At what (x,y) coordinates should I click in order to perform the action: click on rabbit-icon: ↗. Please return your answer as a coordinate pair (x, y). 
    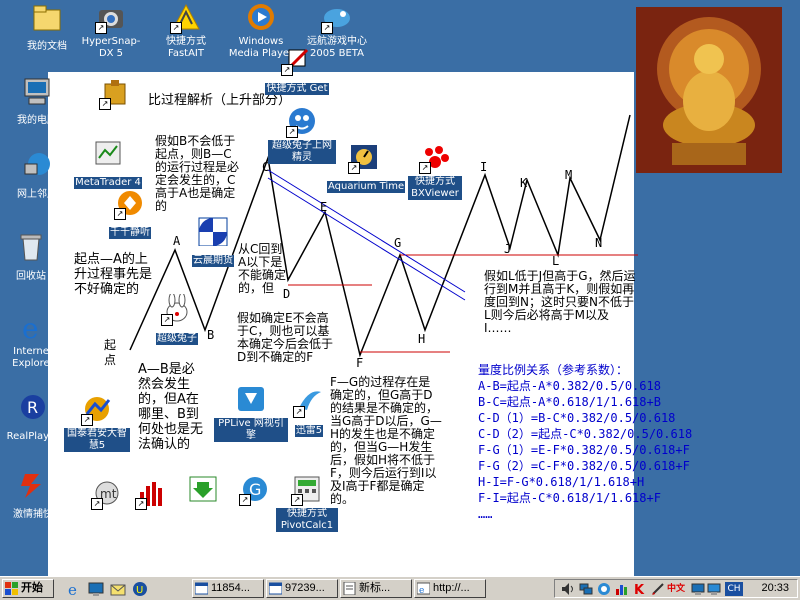
    Looking at the image, I should click on (177, 309).